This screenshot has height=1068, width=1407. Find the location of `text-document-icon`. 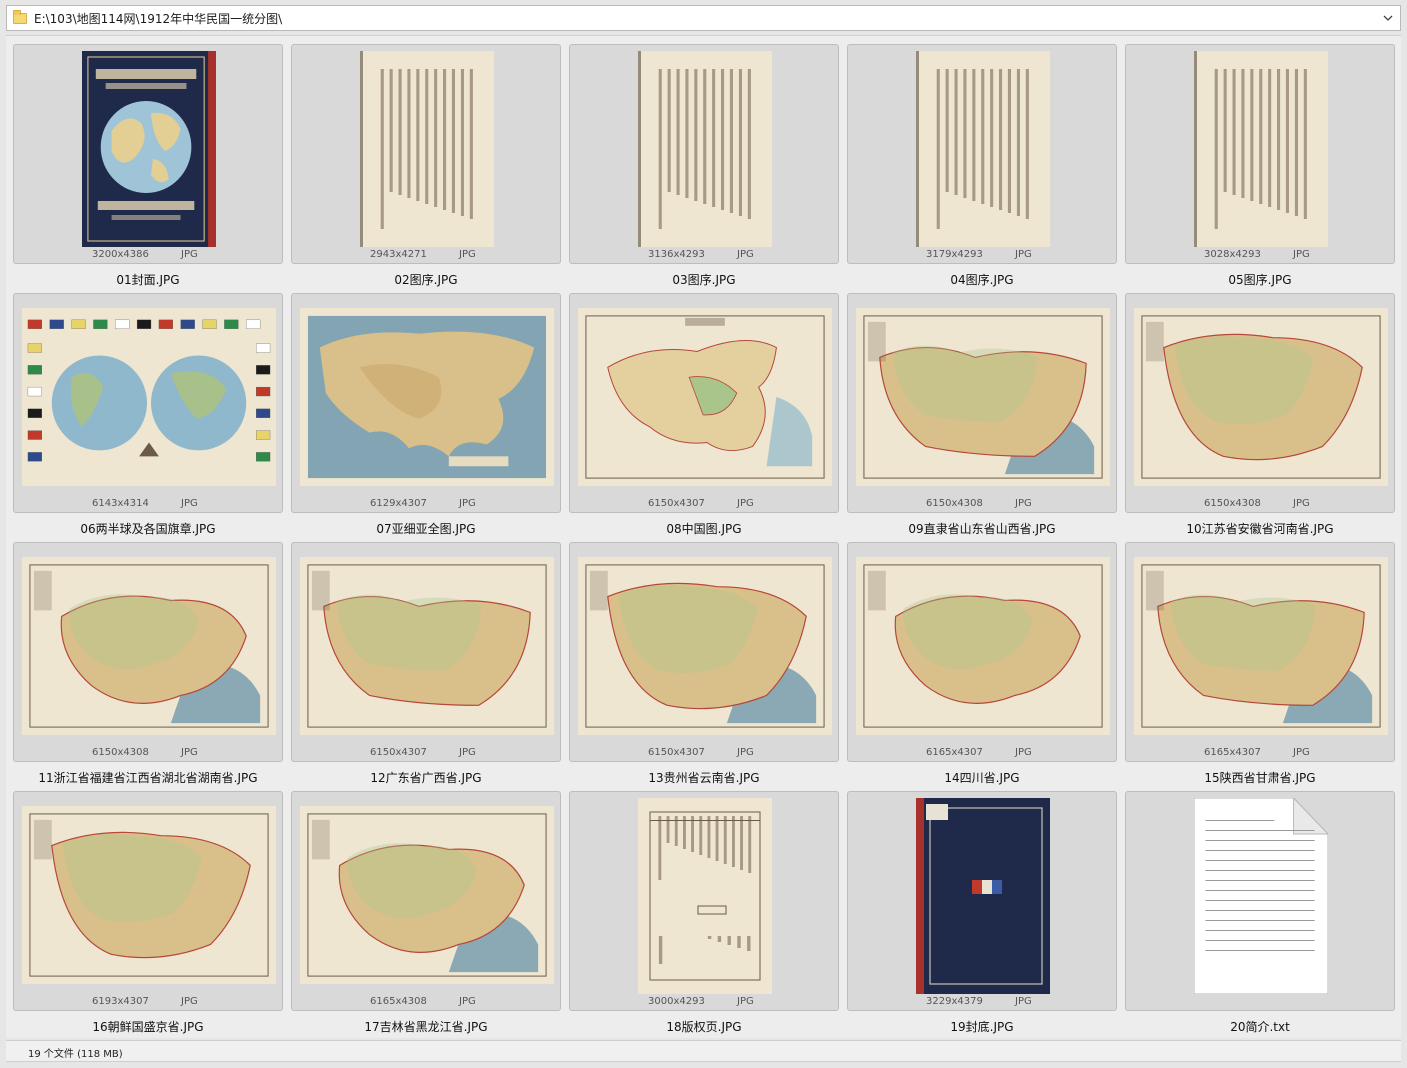

text-document-icon is located at coordinates (1261, 896).